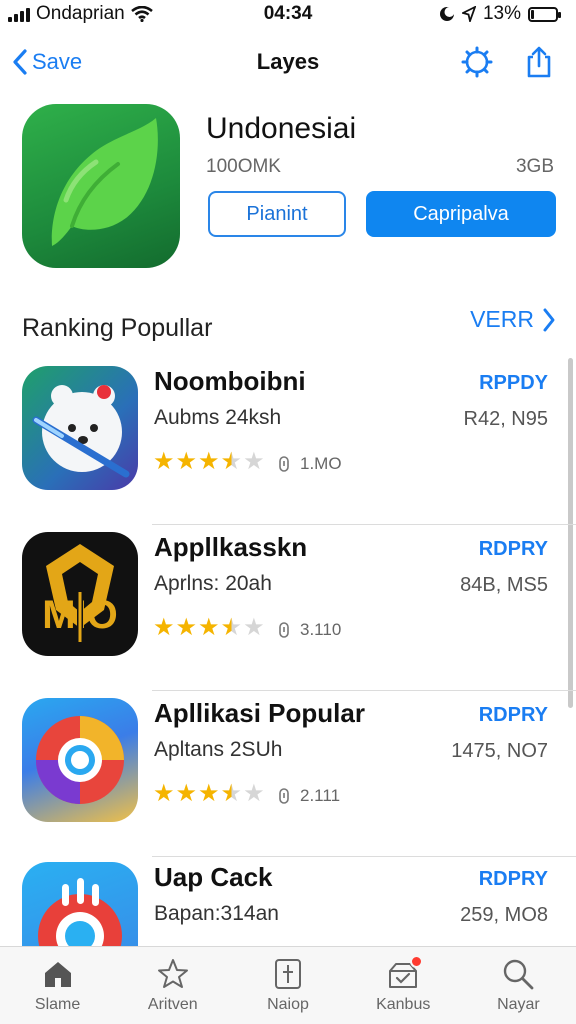 The height and width of the screenshot is (1024, 576). Describe the element at coordinates (213, 583) in the screenshot. I see `app-subtitle: Aprlns: 20ah` at that location.